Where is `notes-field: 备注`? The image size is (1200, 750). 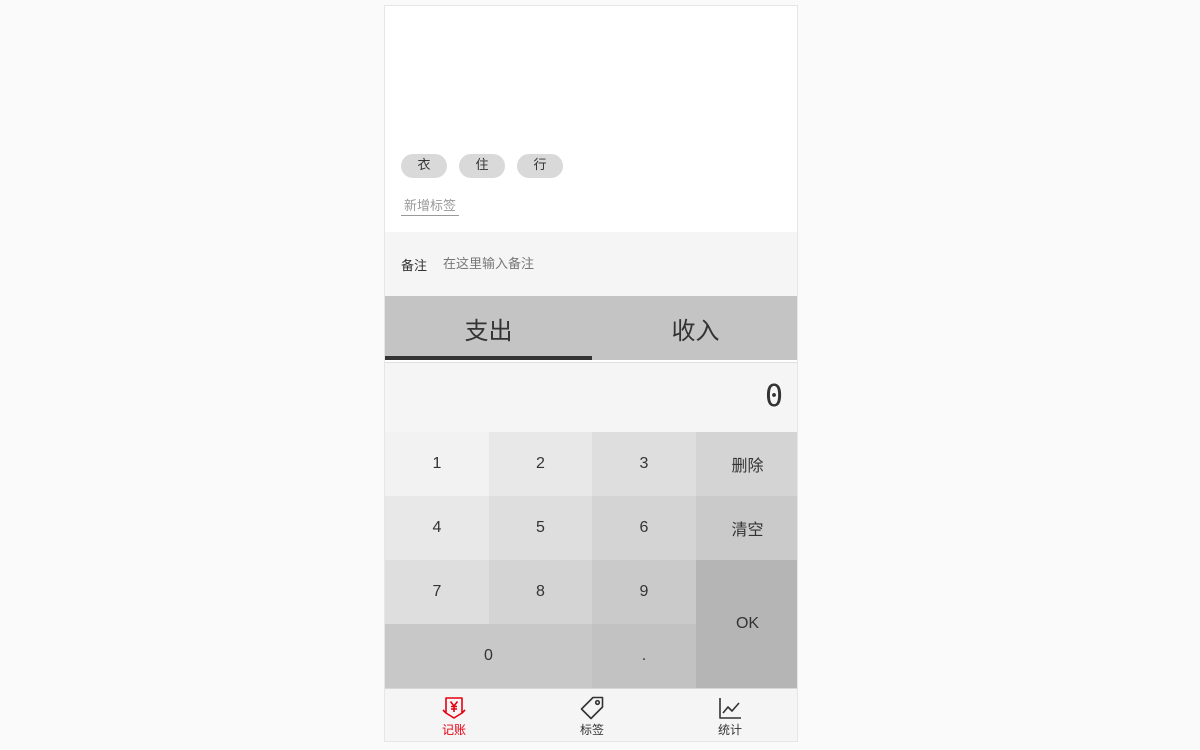 notes-field: 备注 is located at coordinates (591, 264).